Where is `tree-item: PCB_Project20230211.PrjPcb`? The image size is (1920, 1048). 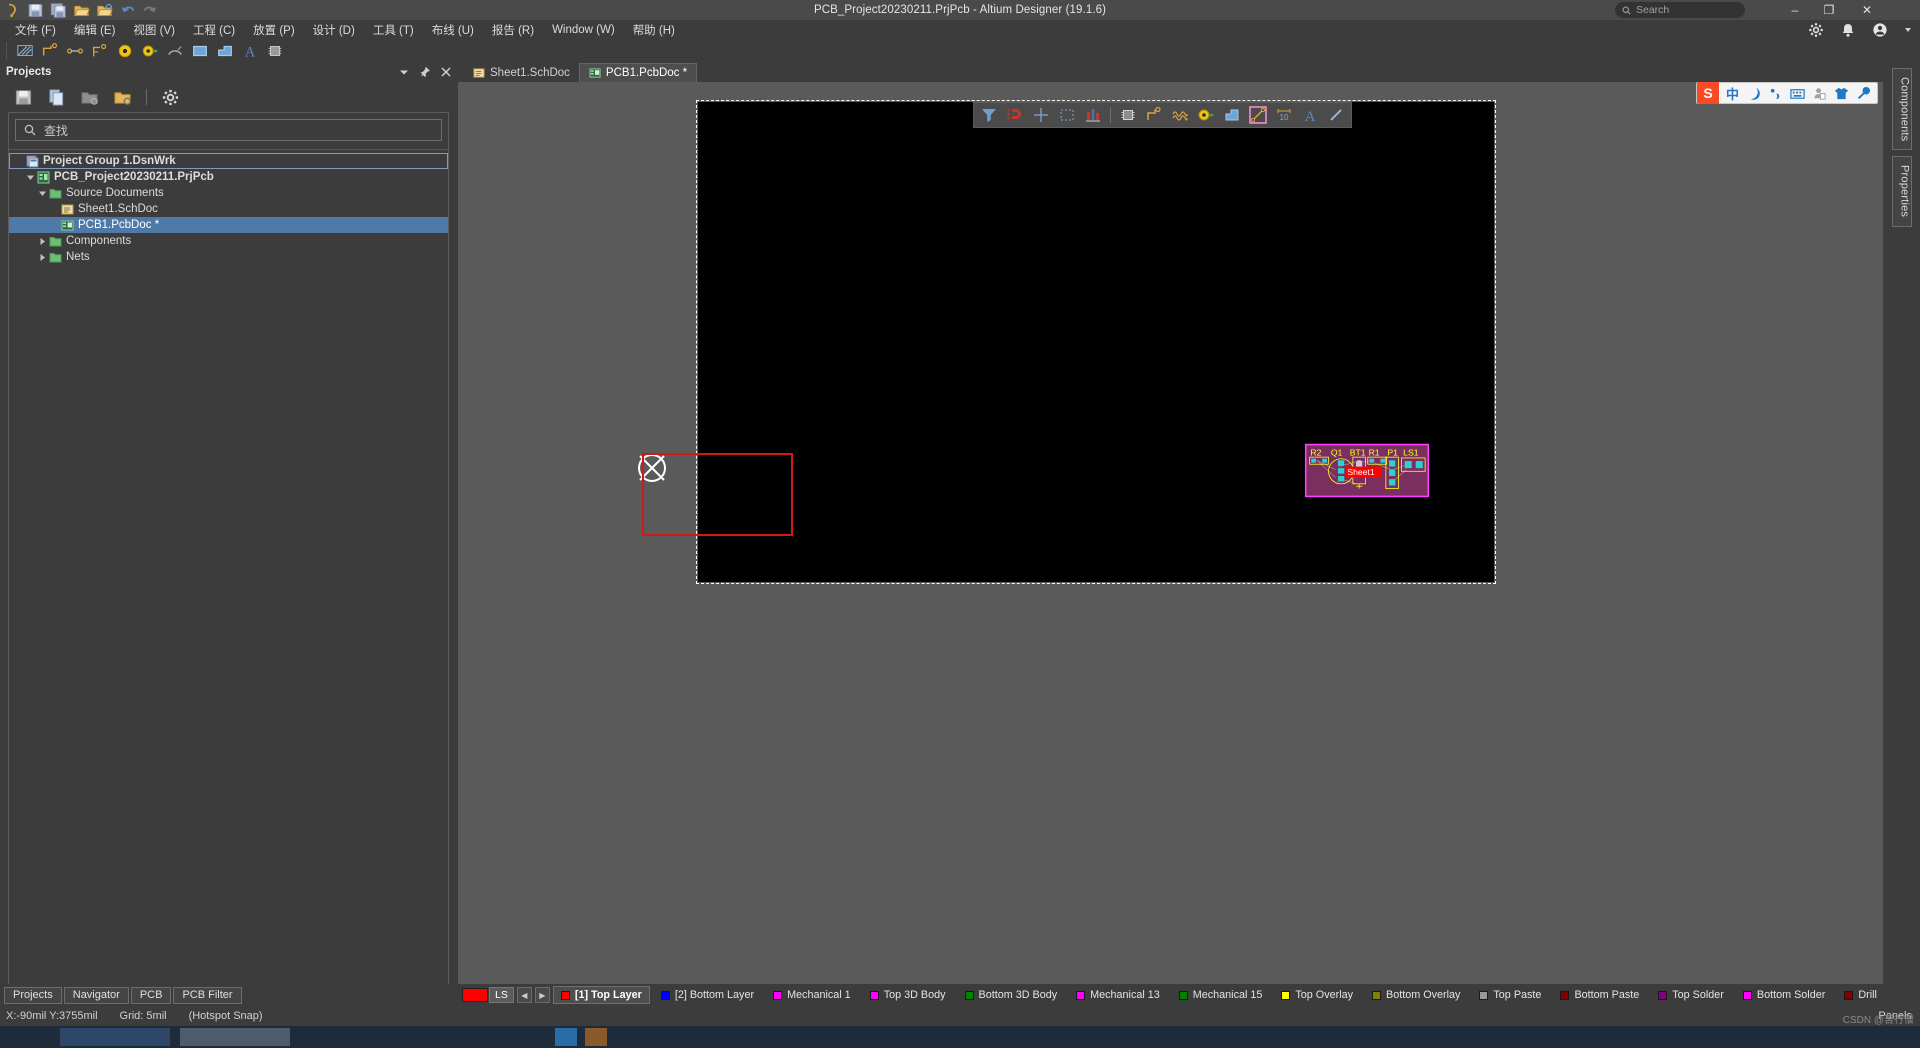
tree-item: PCB_Project20230211.PrjPcb is located at coordinates (228, 177).